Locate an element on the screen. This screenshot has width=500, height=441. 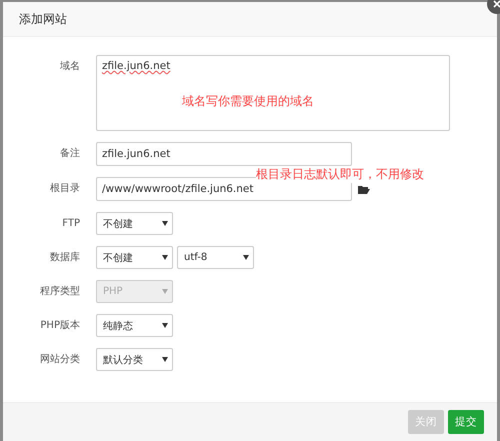
field-label: 备注 is located at coordinates (69, 153).